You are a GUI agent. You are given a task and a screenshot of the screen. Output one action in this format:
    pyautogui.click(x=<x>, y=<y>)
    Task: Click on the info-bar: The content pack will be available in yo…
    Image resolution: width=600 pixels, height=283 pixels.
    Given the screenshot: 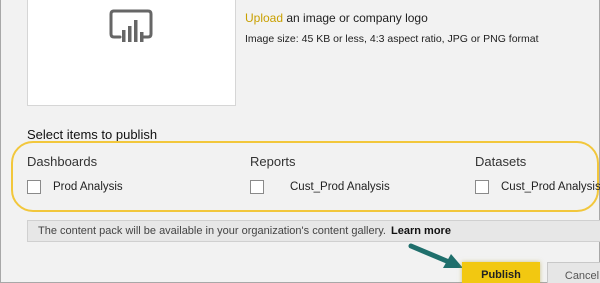 What is the action you would take?
    pyautogui.click(x=313, y=231)
    